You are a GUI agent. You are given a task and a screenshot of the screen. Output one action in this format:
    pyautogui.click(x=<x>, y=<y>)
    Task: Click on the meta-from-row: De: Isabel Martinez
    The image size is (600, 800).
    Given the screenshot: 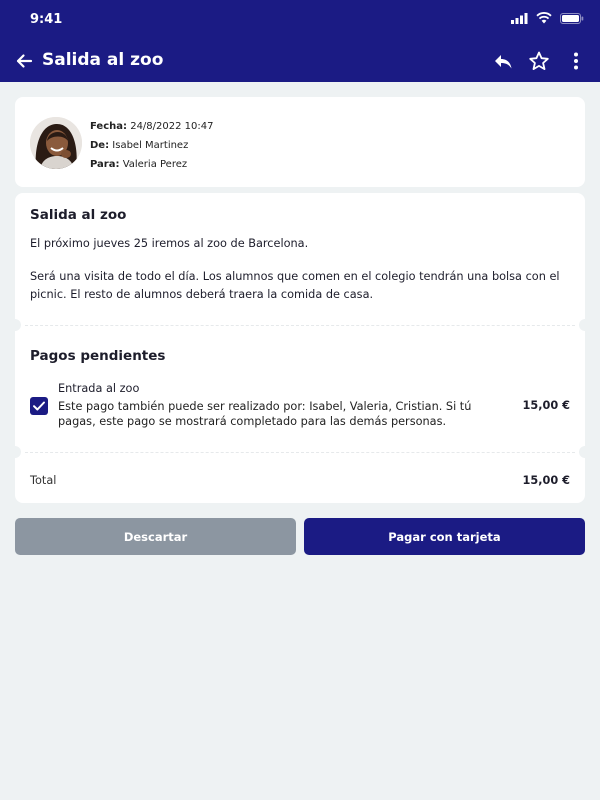 What is the action you would take?
    pyautogui.click(x=151, y=145)
    